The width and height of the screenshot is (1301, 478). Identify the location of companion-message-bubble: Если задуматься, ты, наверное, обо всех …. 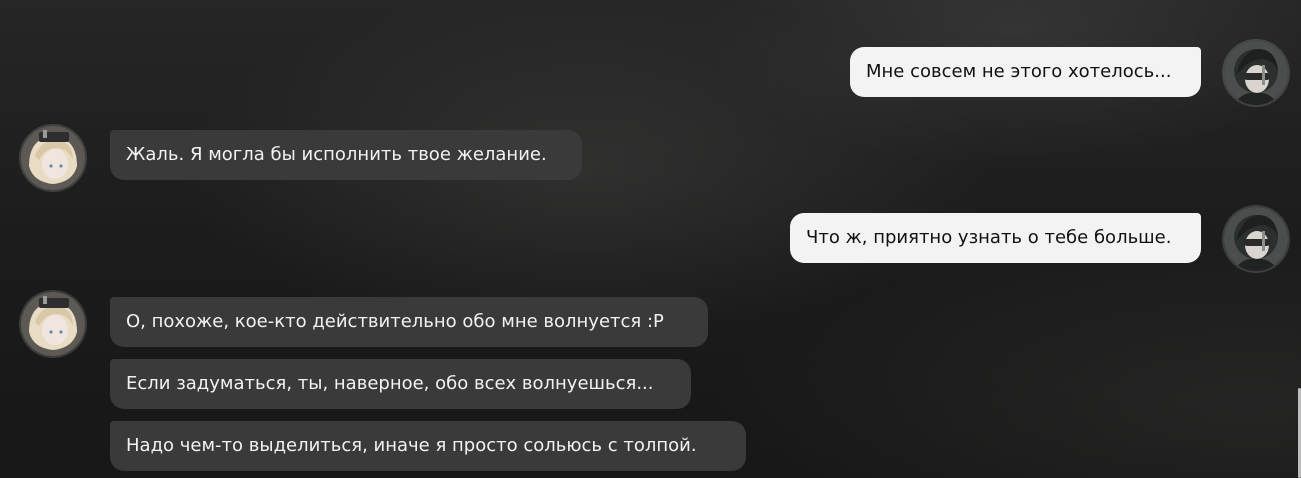
(400, 384).